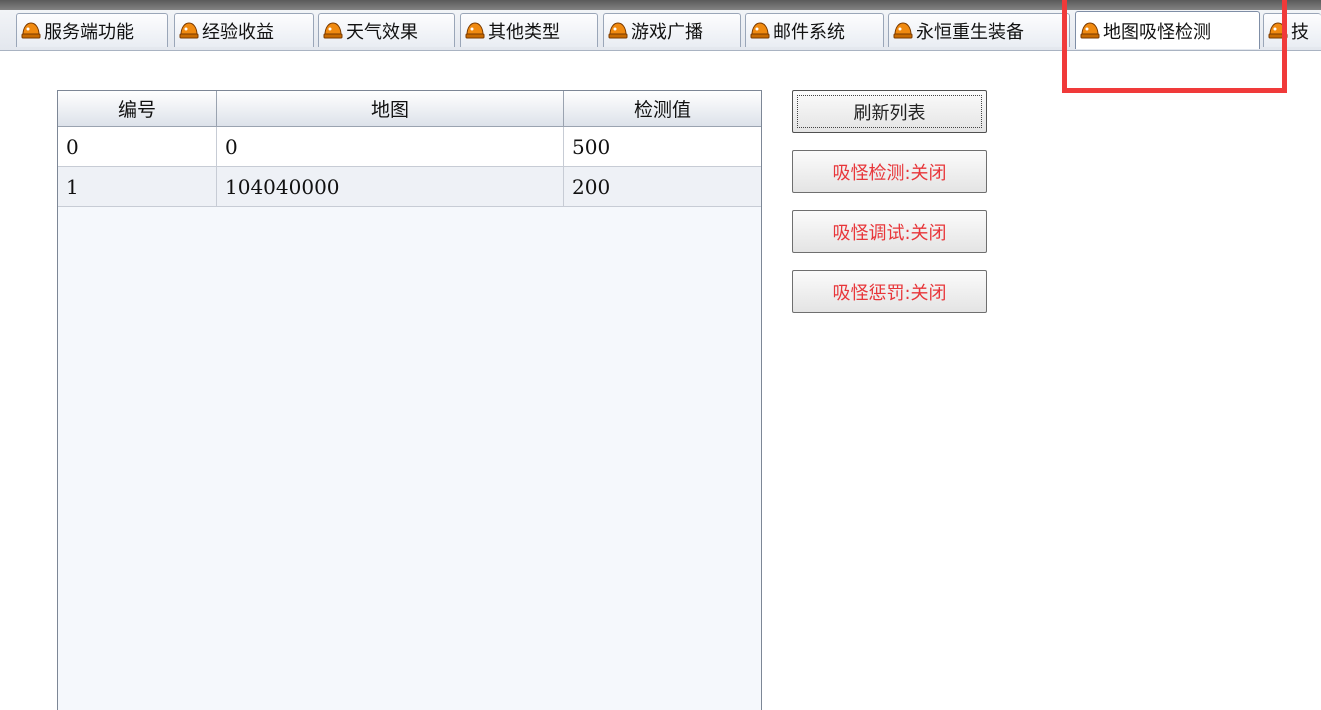 The image size is (1321, 710). I want to click on column-header-threshold: 检测值, so click(662, 108).